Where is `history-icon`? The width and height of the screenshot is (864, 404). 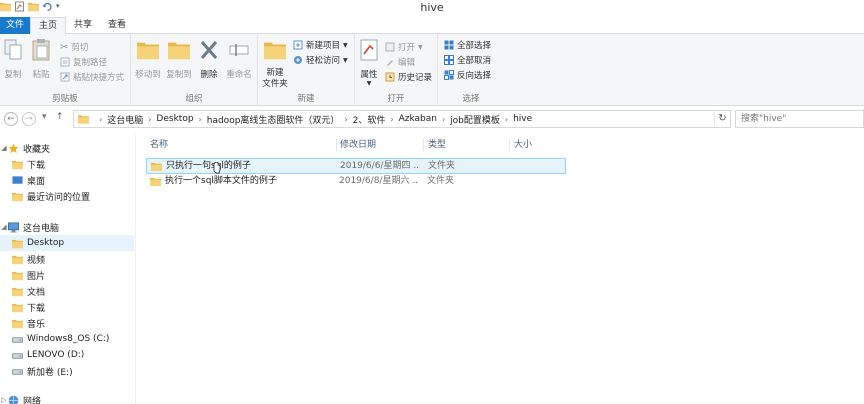 history-icon is located at coordinates (390, 77).